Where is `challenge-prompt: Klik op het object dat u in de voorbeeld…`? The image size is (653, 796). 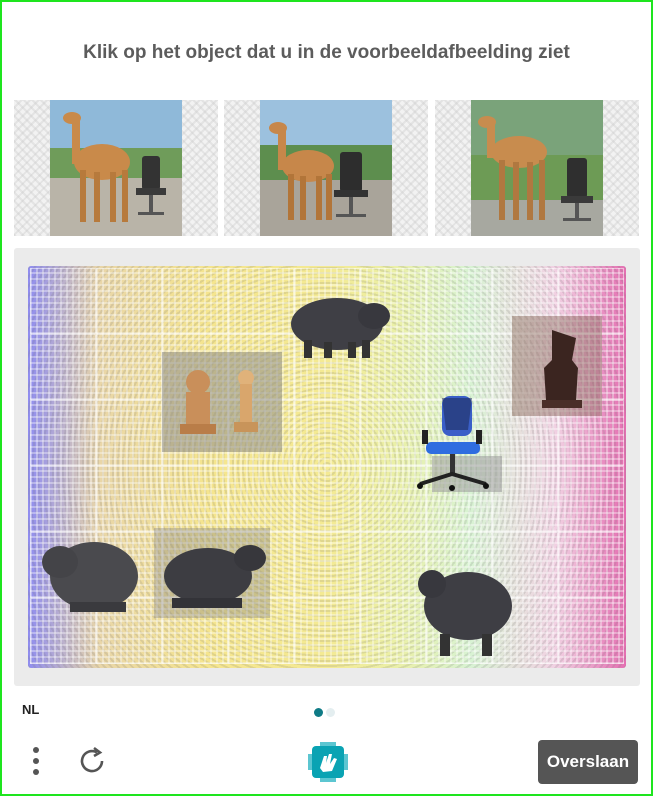
challenge-prompt: Klik op het object dat u in de voorbeeld… is located at coordinates (326, 52).